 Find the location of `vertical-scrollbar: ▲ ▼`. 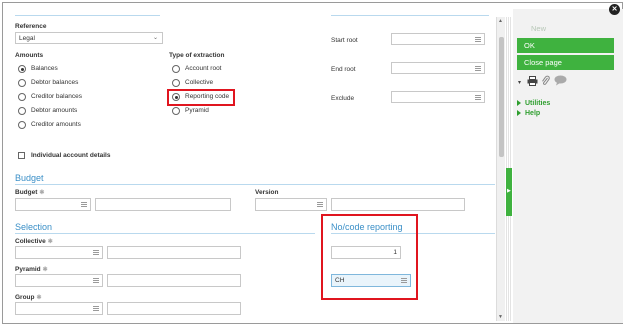

vertical-scrollbar: ▲ ▼ is located at coordinates (500, 169).